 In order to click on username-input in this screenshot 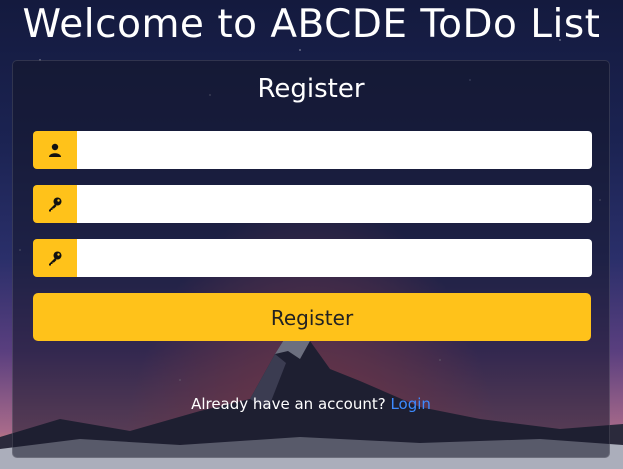, I will do `click(334, 150)`.